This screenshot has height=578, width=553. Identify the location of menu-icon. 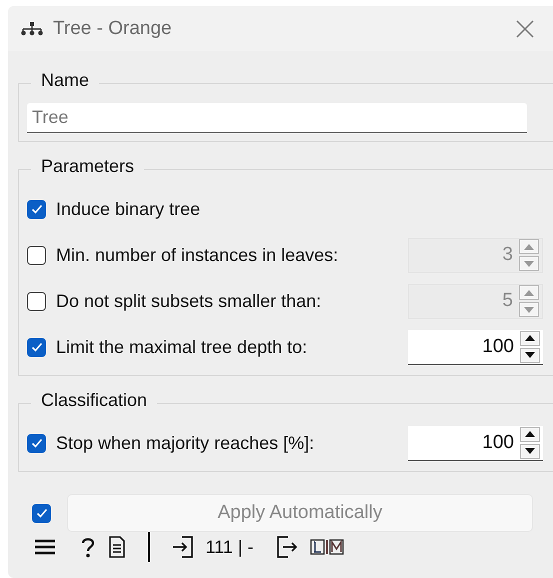
(45, 547).